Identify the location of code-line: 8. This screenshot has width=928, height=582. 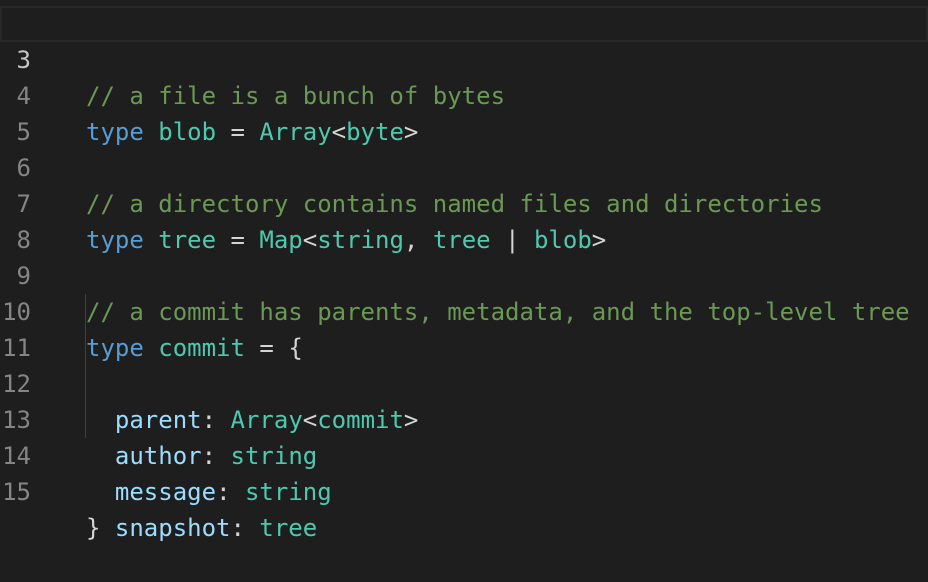
(464, 220).